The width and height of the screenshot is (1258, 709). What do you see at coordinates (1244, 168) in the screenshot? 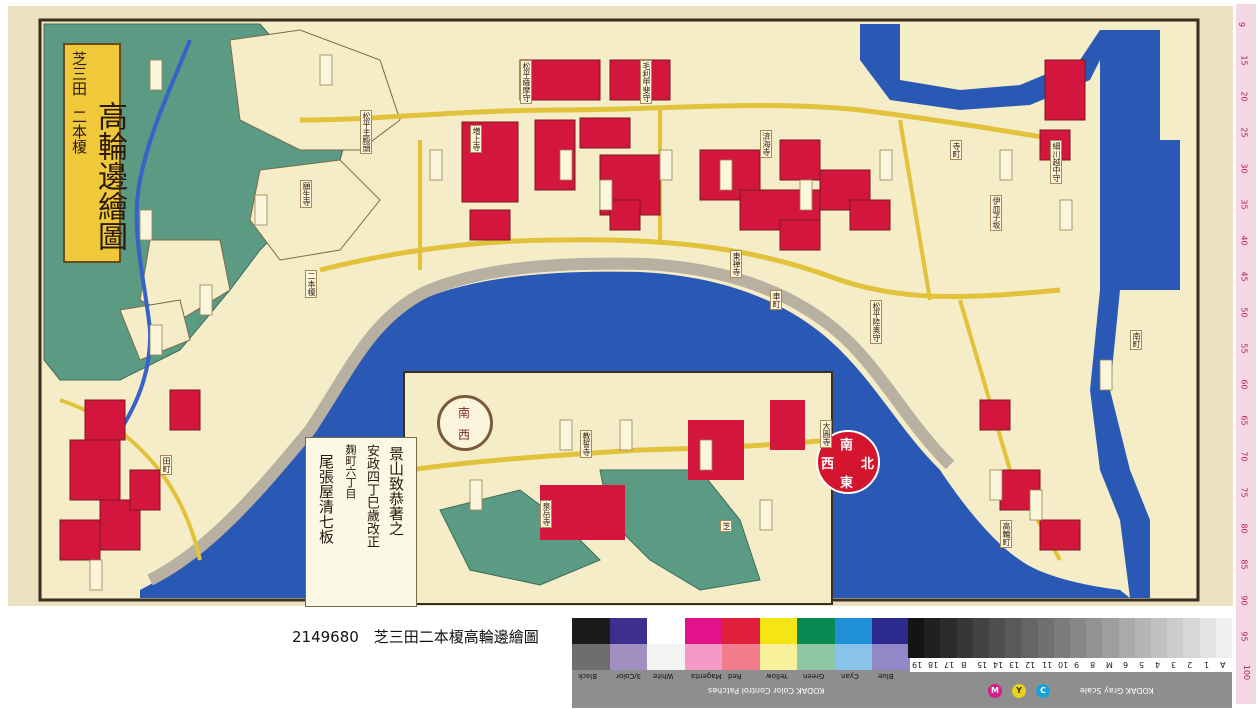
I see `ruler-number: 30` at bounding box center [1244, 168].